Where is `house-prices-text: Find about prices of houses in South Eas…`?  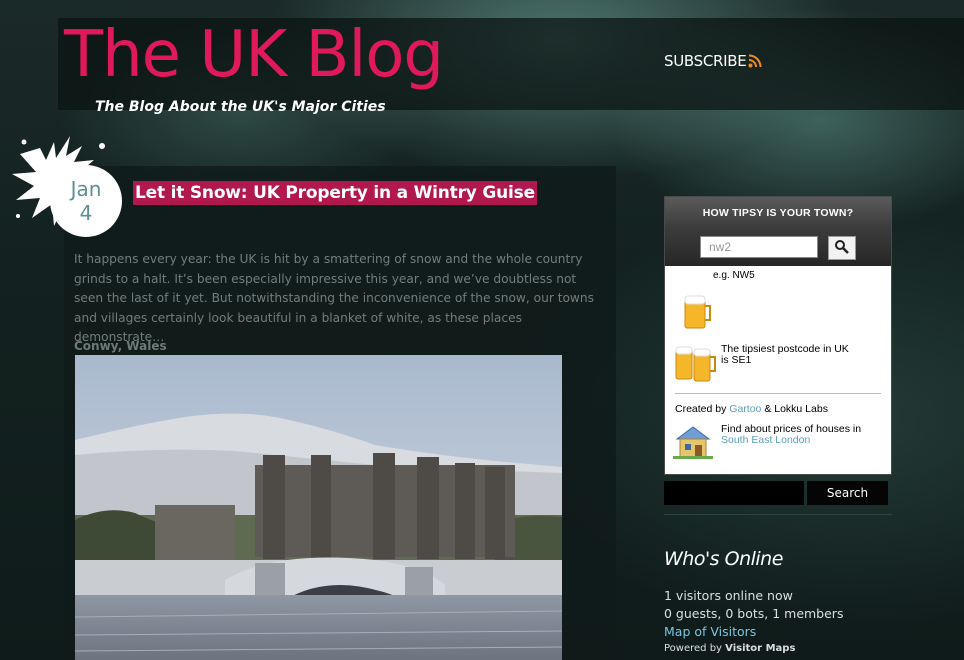
house-prices-text: Find about prices of houses in South Eas… is located at coordinates (803, 435).